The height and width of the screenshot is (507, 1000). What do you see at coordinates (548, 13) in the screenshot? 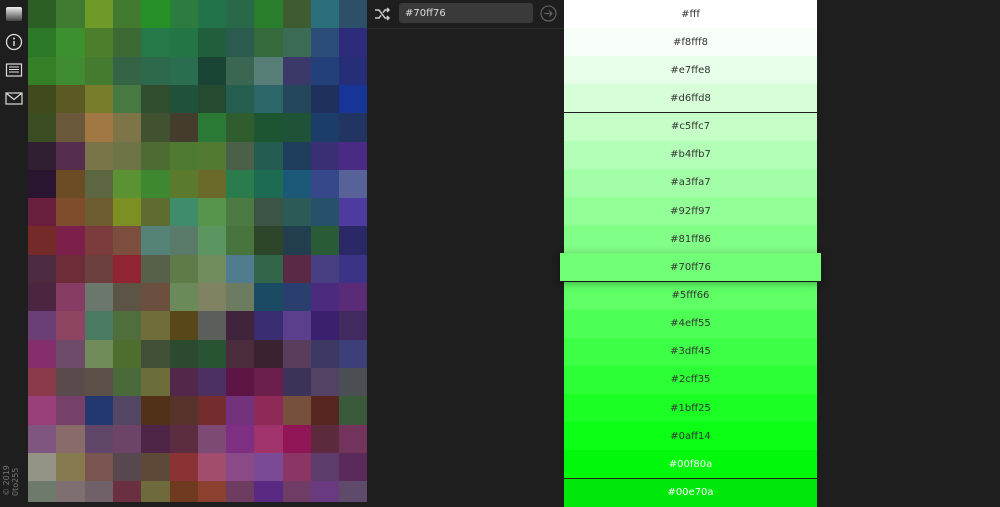
I see `arrow-right-circle-icon` at bounding box center [548, 13].